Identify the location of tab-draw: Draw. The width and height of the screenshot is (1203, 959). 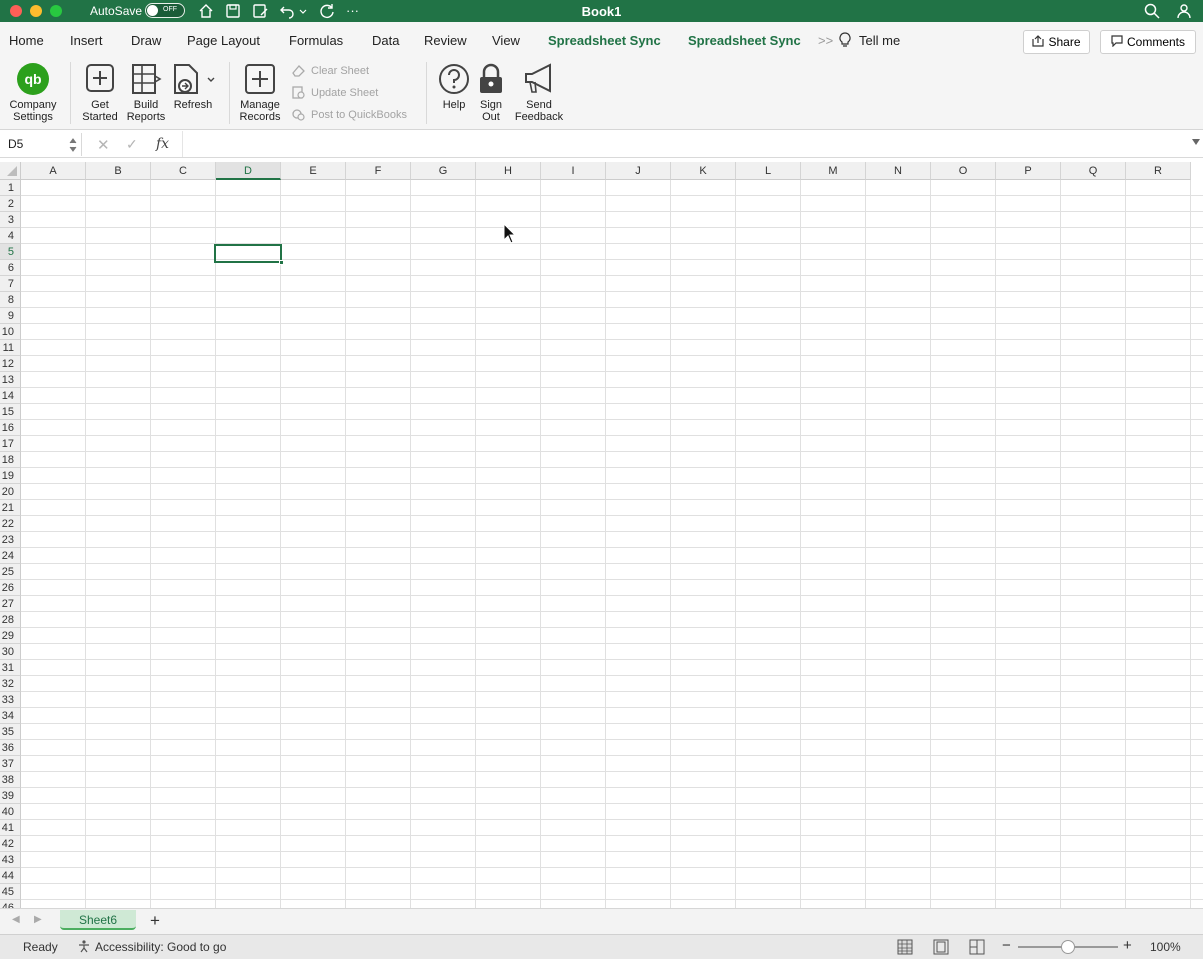
(146, 40).